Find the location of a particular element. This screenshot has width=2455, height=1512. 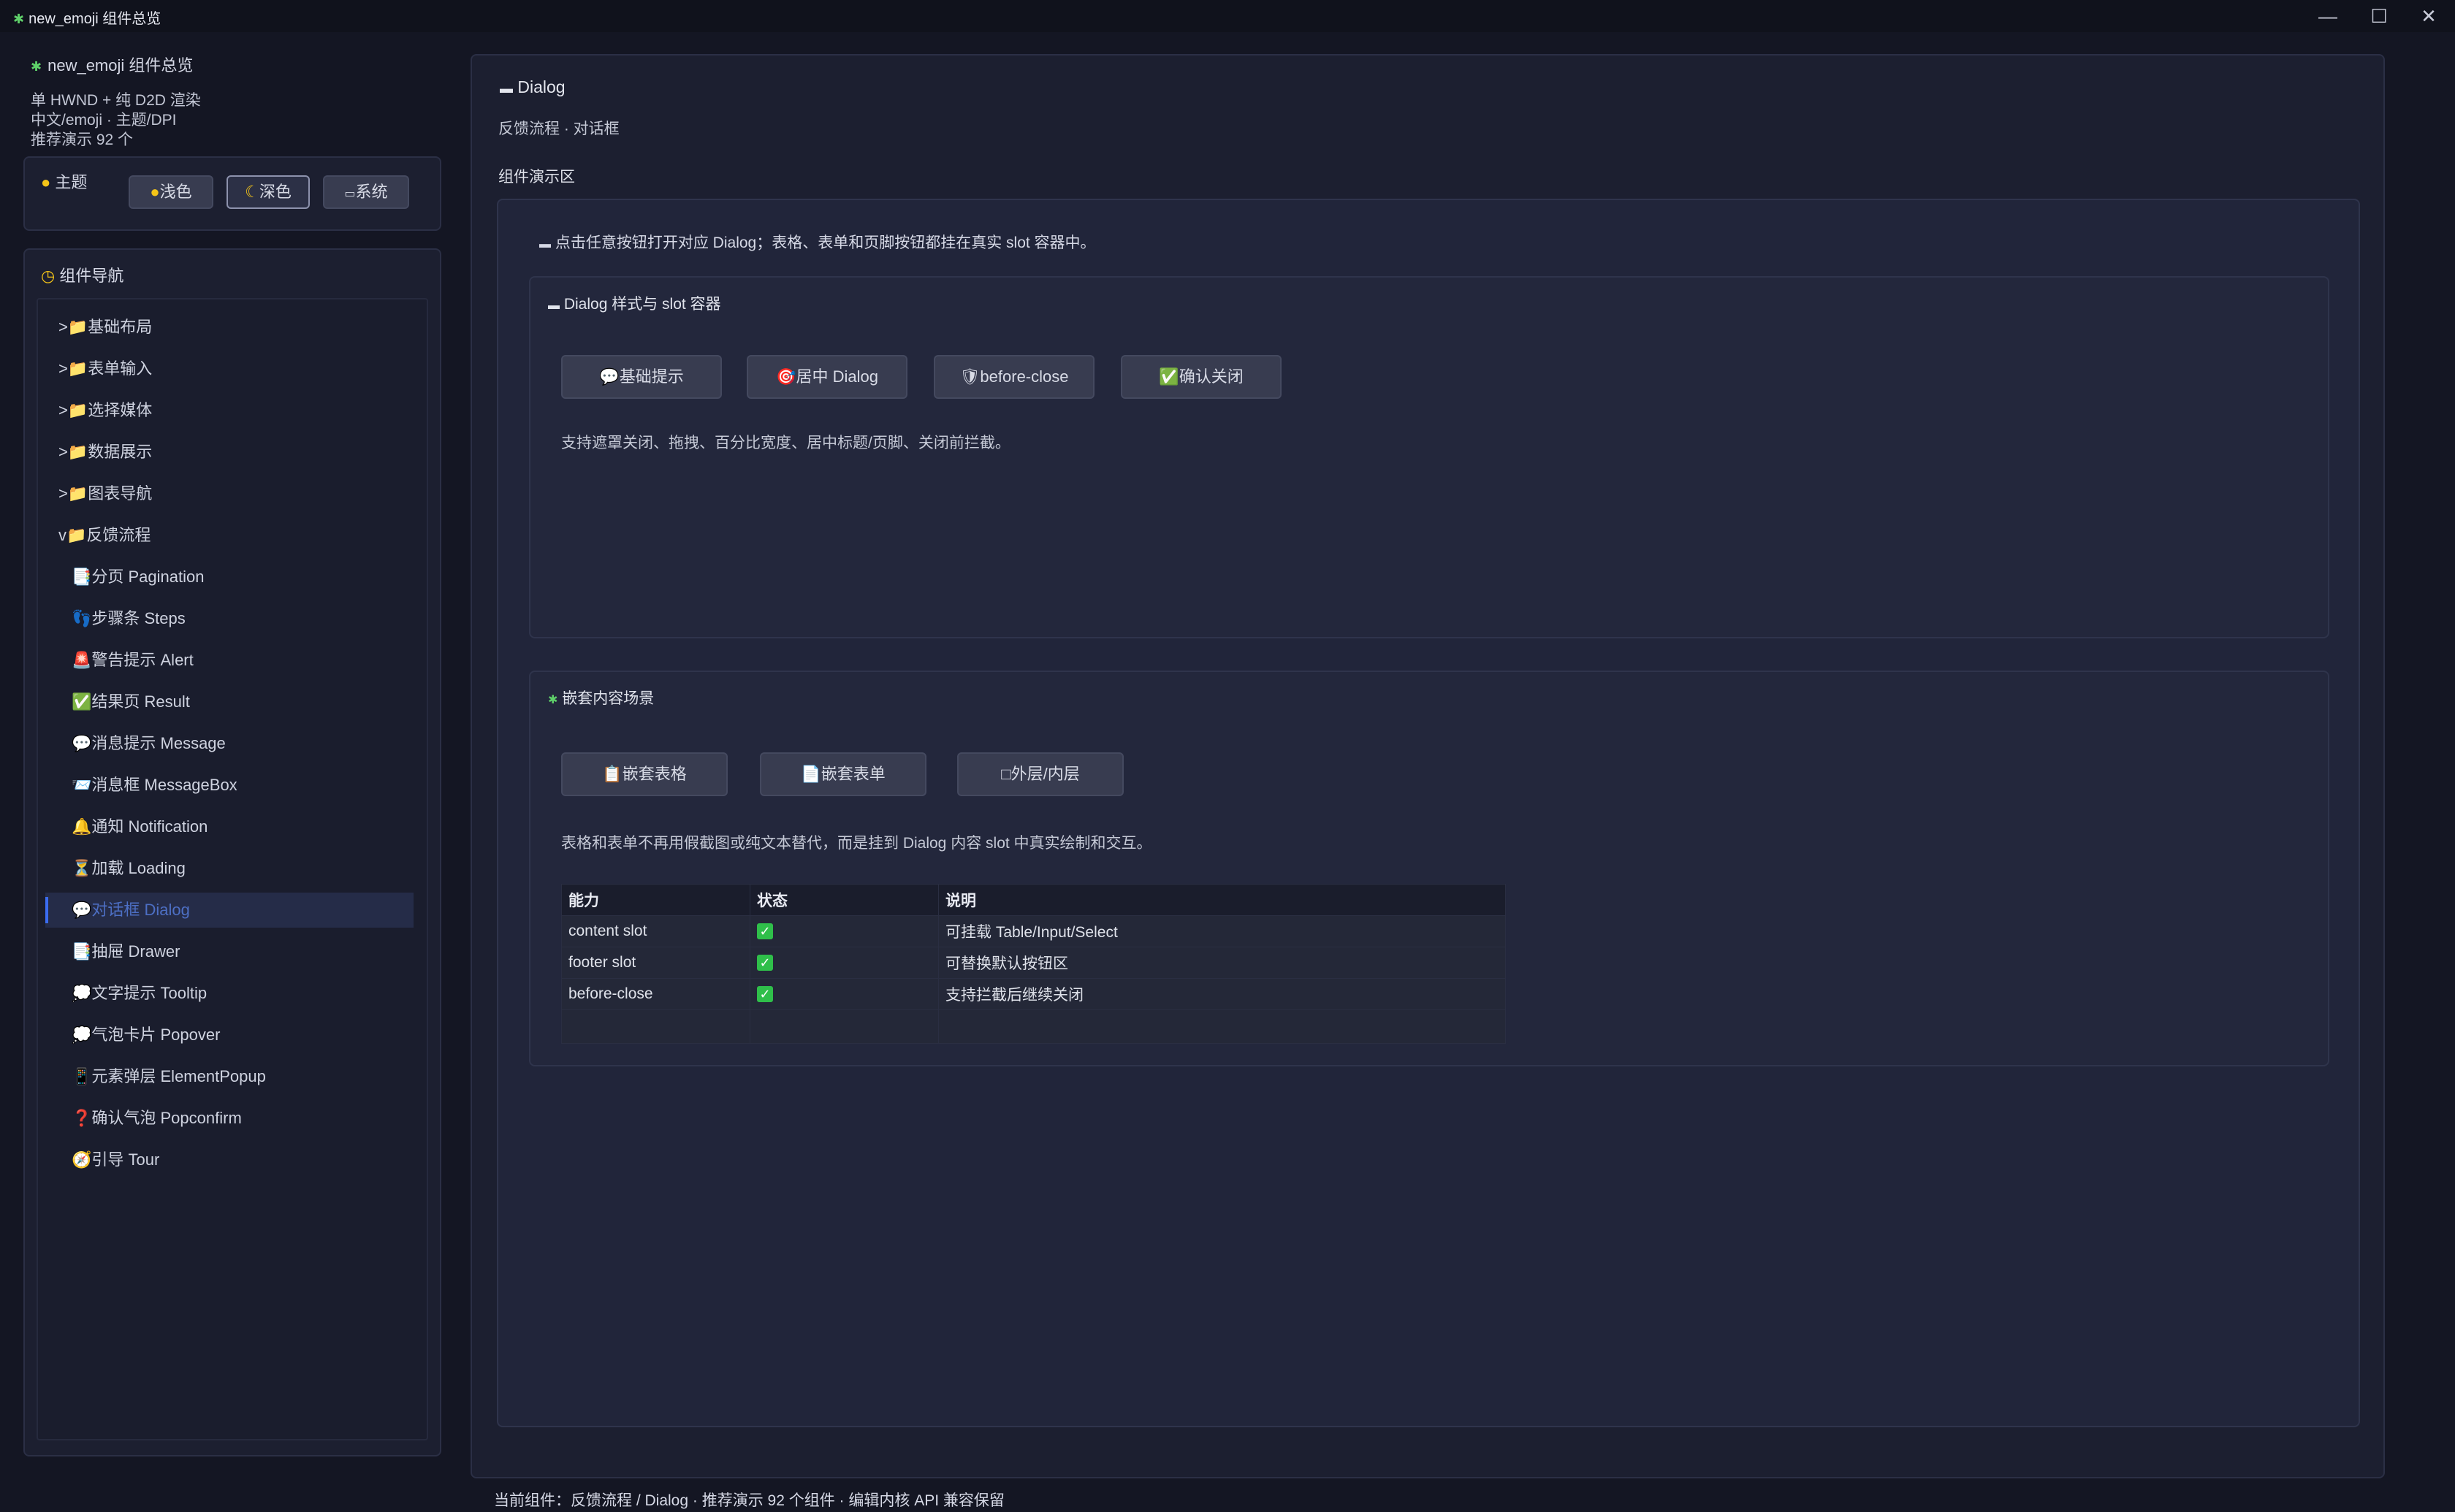

nav-item: 💭文字提示 Tooltip is located at coordinates (229, 994).